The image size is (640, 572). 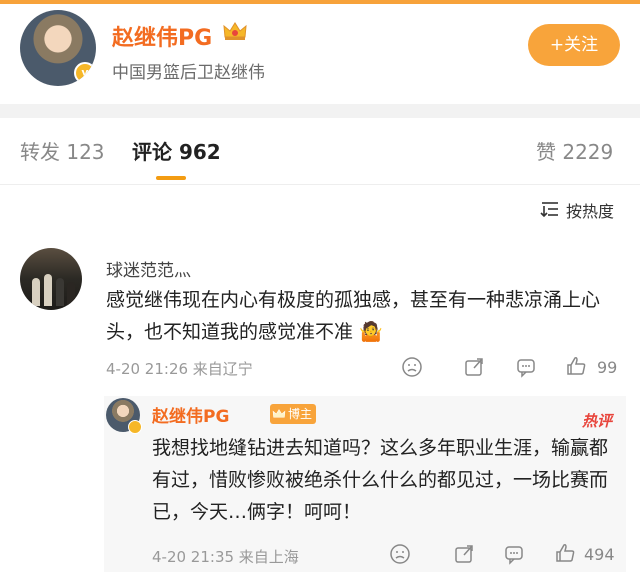 I want to click on active-tab-indicator, so click(x=171, y=178).